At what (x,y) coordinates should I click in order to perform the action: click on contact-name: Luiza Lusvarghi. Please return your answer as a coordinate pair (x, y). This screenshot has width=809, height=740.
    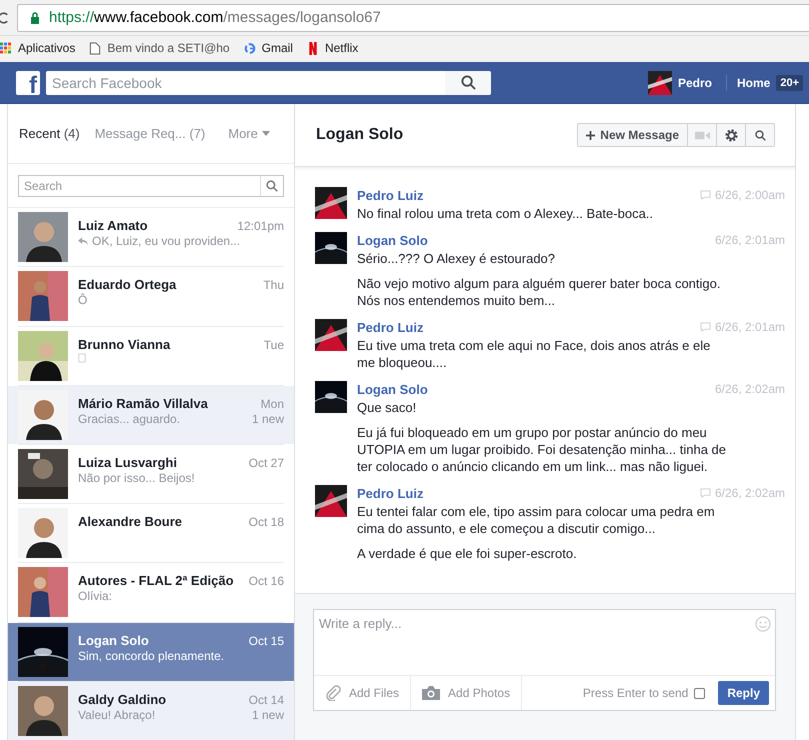
    Looking at the image, I should click on (127, 462).